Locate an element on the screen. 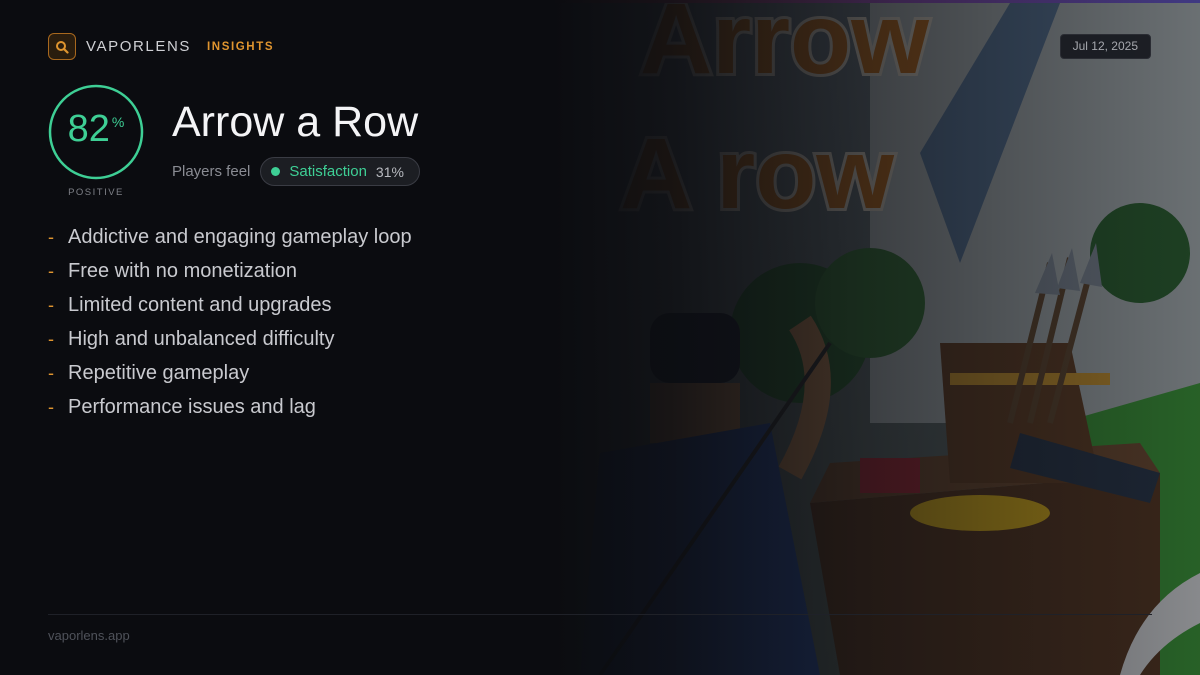 The height and width of the screenshot is (675, 1200). list-item: - Free with no monetization is located at coordinates (230, 271).